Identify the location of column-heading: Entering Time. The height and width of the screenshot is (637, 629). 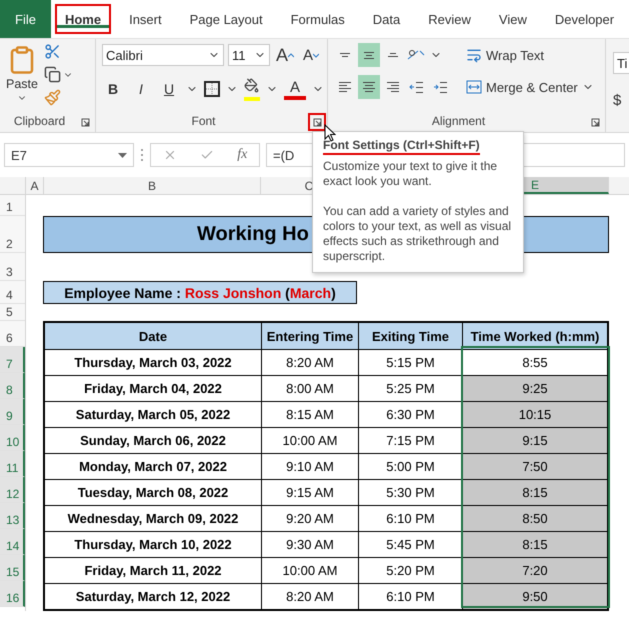
(310, 336).